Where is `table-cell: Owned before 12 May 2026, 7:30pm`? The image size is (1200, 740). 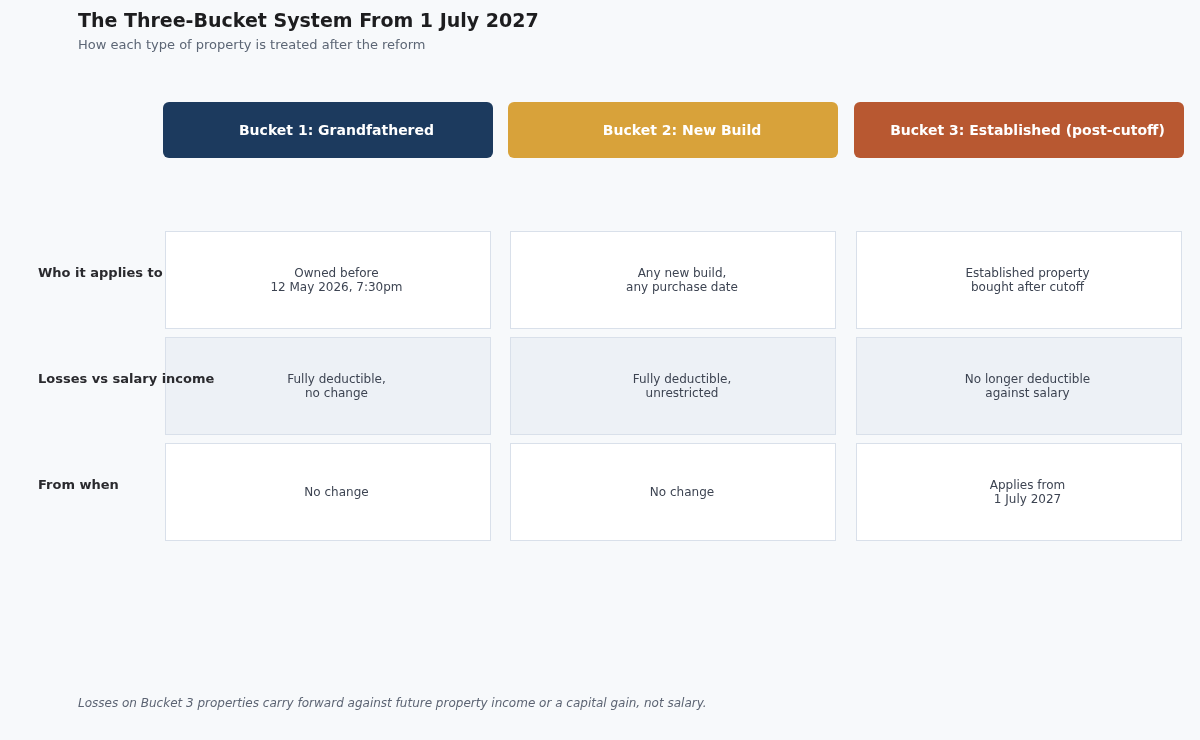 table-cell: Owned before 12 May 2026, 7:30pm is located at coordinates (327, 280).